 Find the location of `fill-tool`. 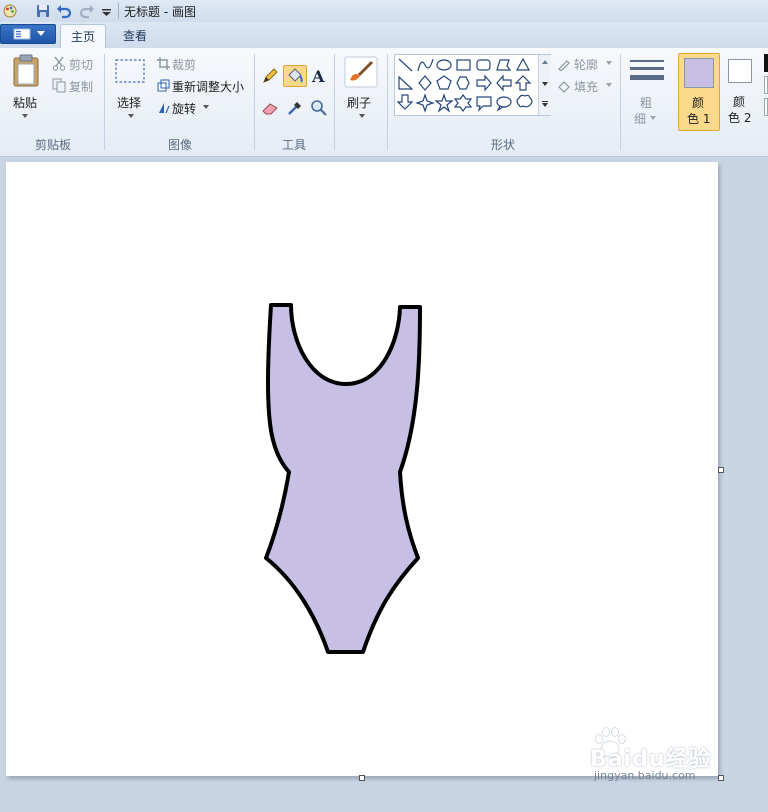

fill-tool is located at coordinates (295, 76).